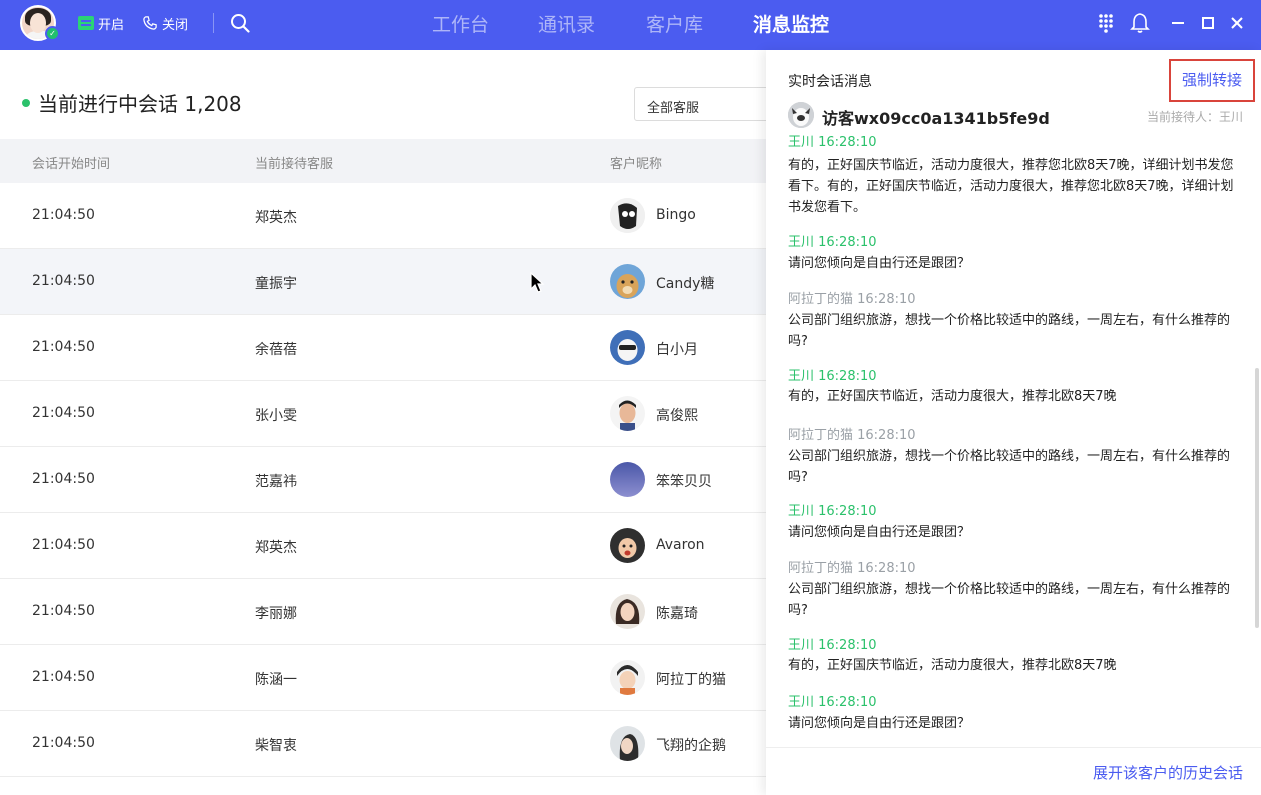  I want to click on table-row: 21:04:50 郑英杰 Bingo, so click(385, 216).